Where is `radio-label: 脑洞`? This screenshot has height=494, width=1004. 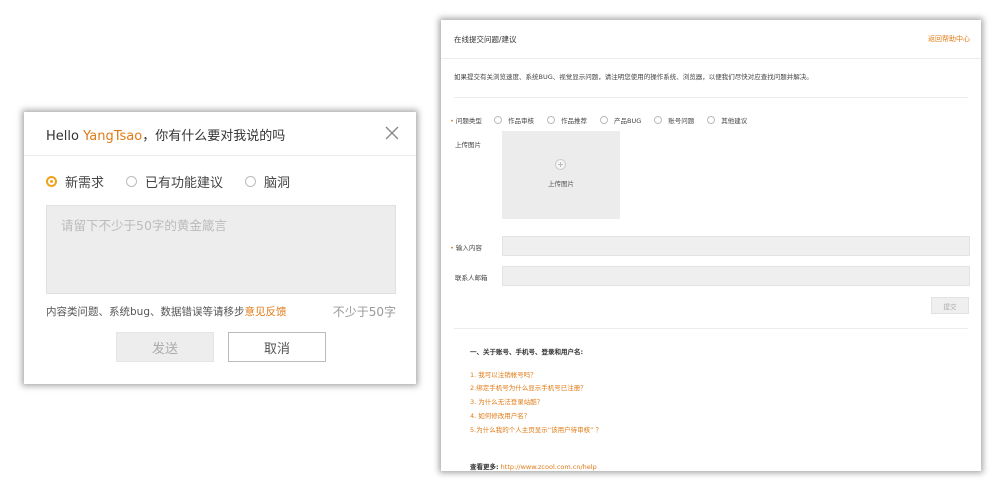 radio-label: 脑洞 is located at coordinates (277, 183).